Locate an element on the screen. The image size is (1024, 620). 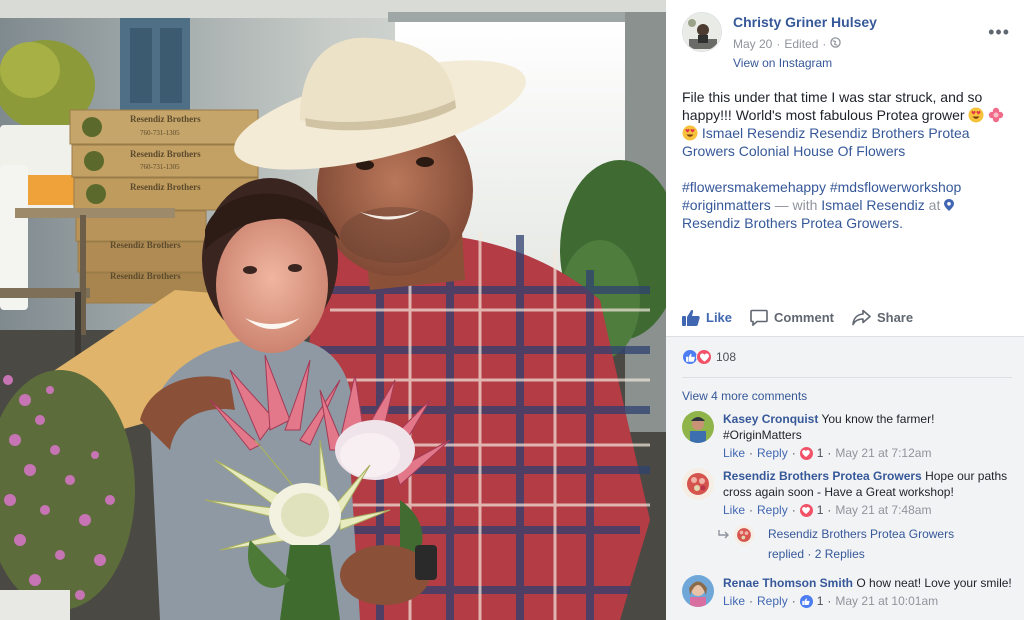
comments-divider is located at coordinates (847, 377).